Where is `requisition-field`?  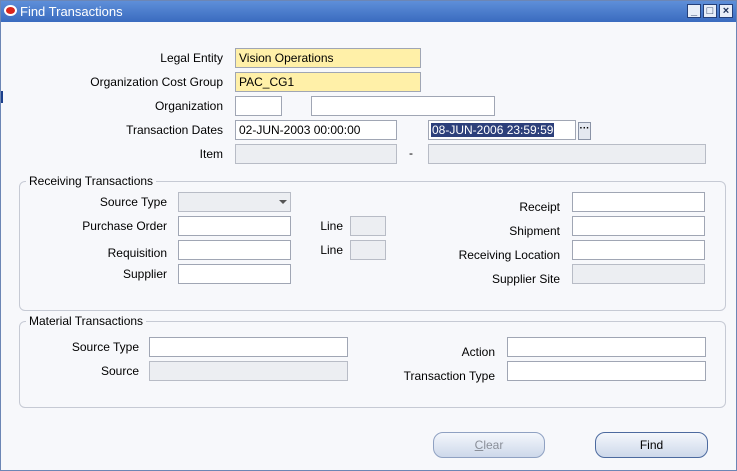 requisition-field is located at coordinates (234, 250).